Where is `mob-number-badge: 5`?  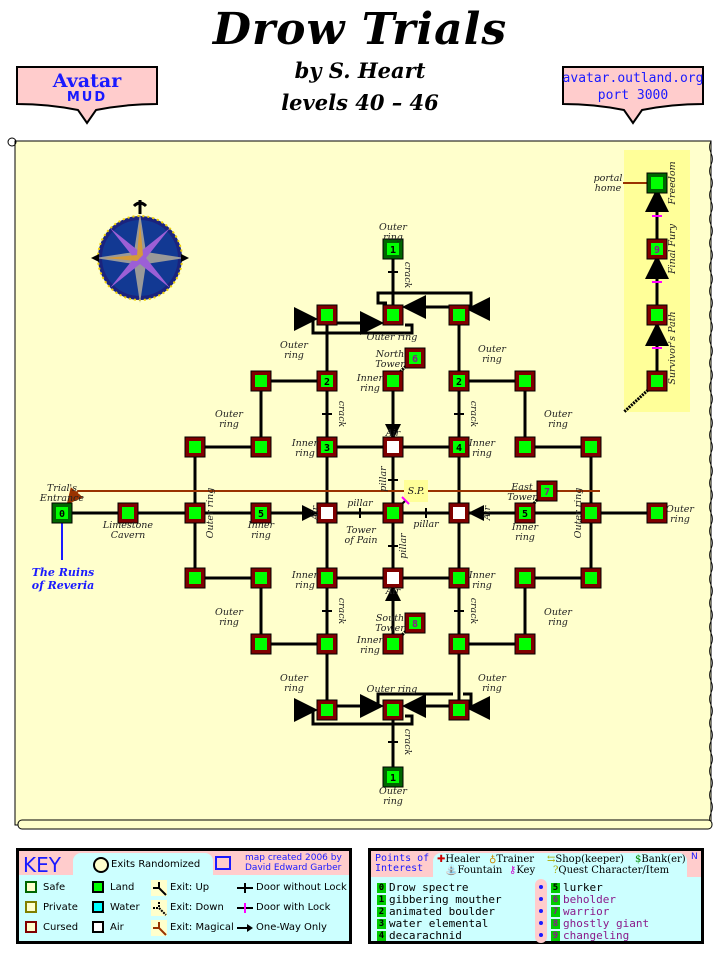 mob-number-badge: 5 is located at coordinates (555, 888).